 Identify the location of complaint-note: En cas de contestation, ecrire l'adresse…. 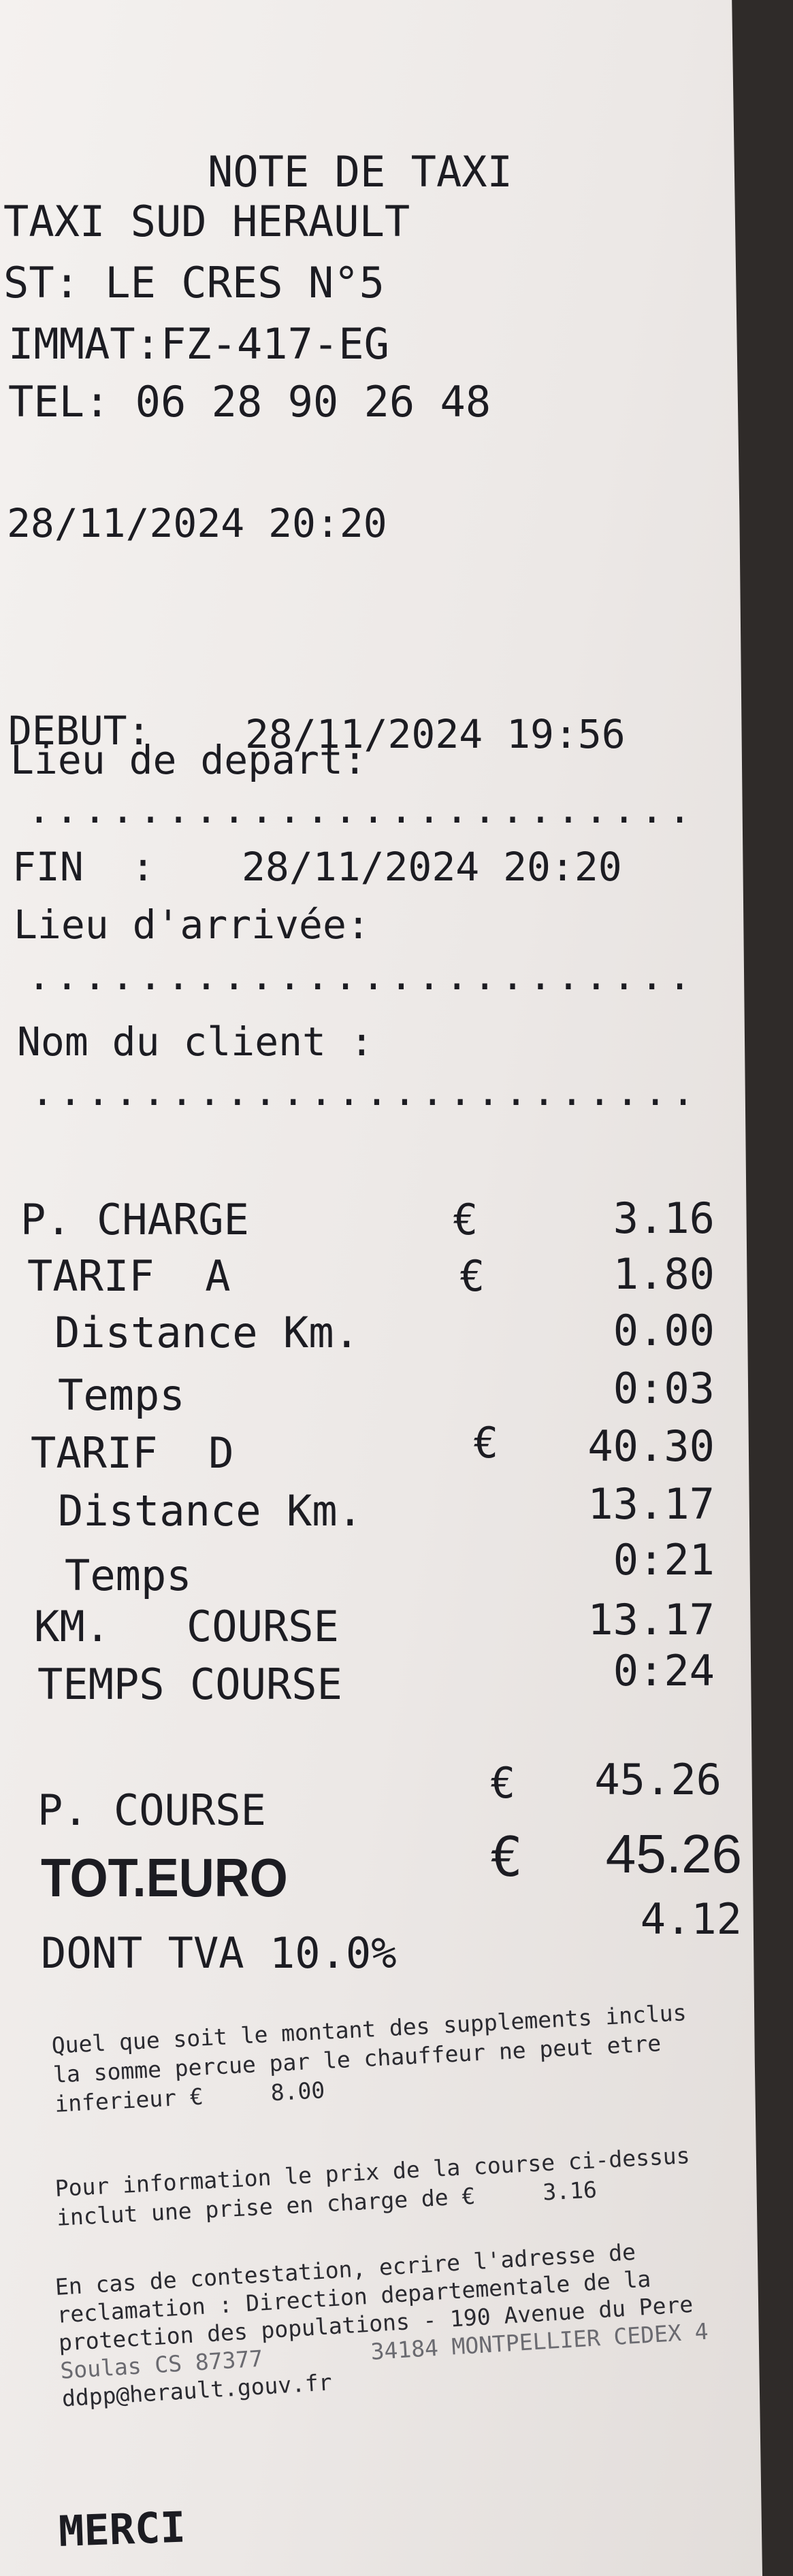
(382, 2324).